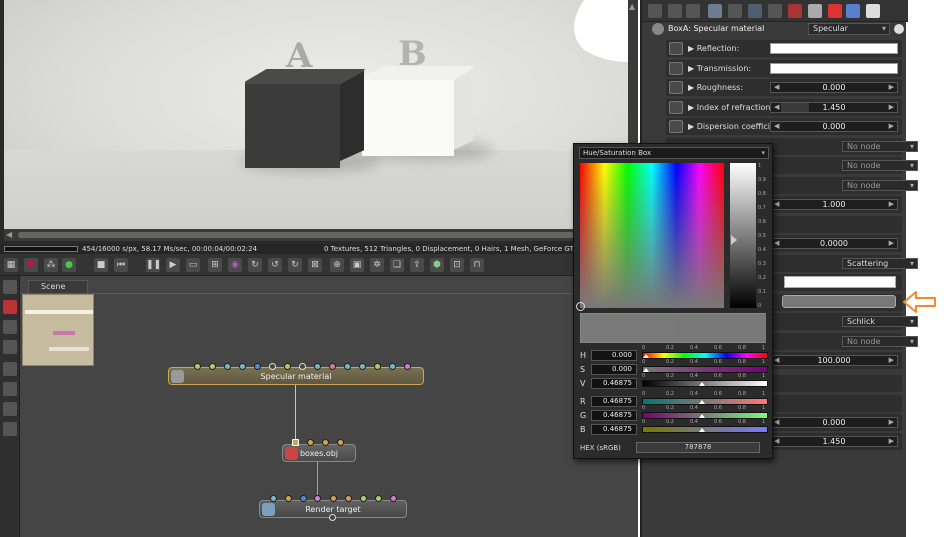  I want to click on flask-icon, so click(795, 11).